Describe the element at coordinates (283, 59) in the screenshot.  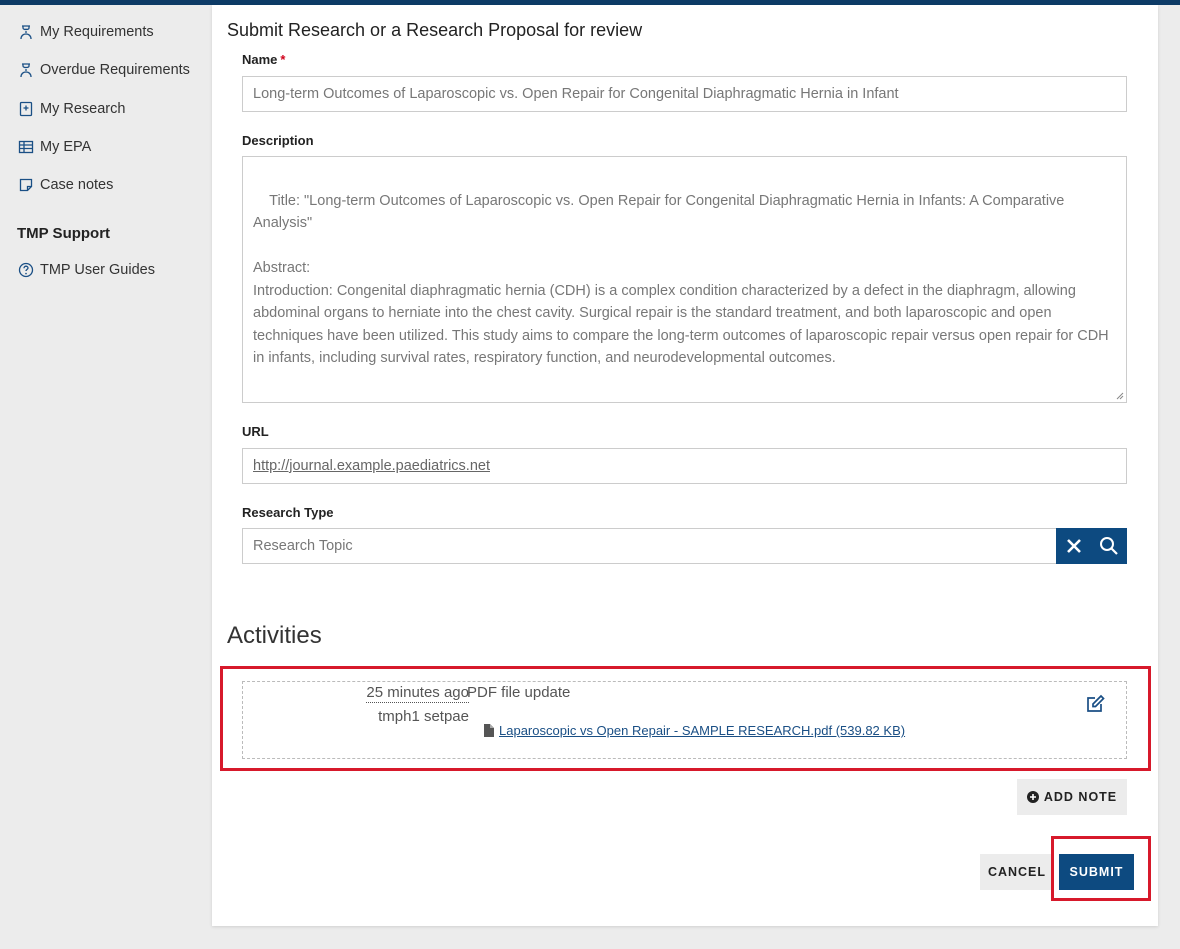
I see `required-marker: *` at that location.